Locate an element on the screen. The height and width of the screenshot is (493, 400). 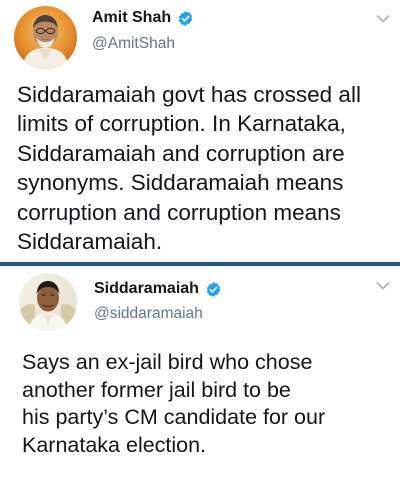
user-handle: @AmitShah is located at coordinates (133, 44).